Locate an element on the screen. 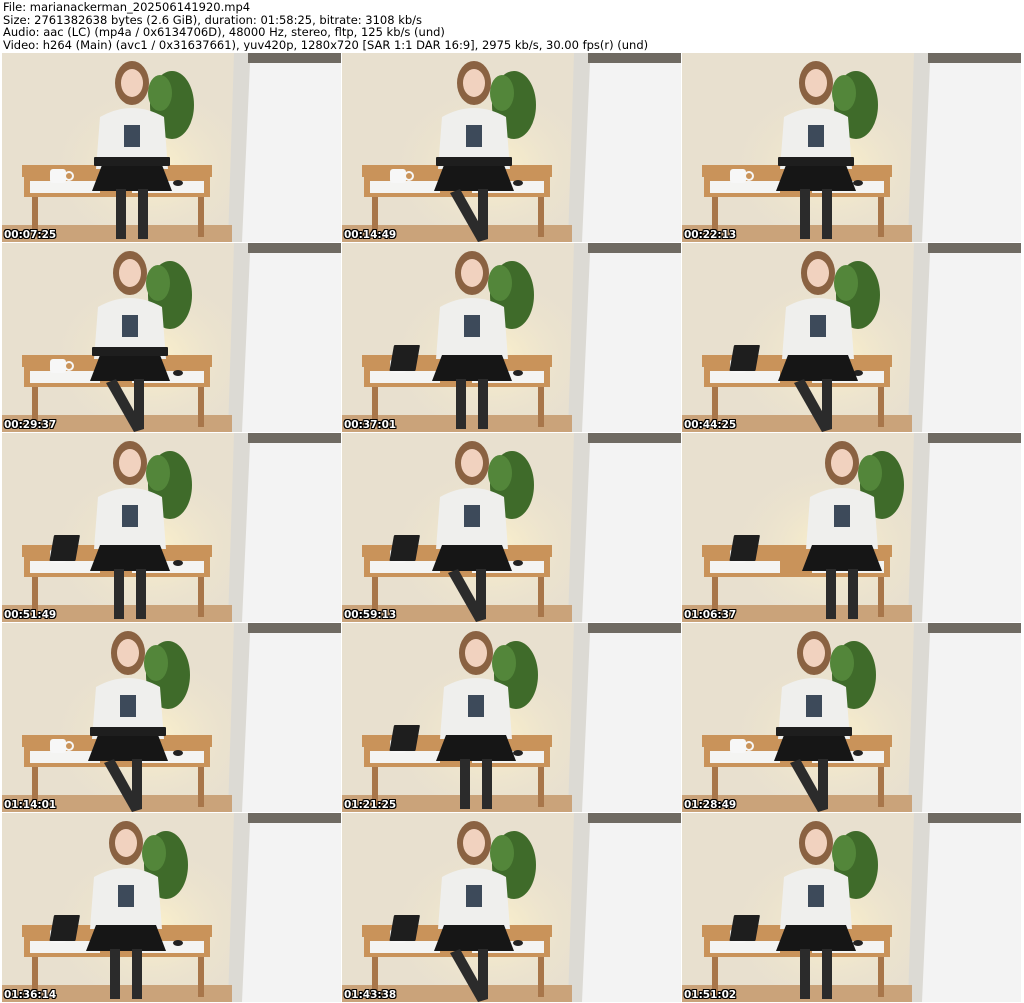 This screenshot has width=1024, height=1003. thumbnail-timestamp: 00:14:49 is located at coordinates (370, 235).